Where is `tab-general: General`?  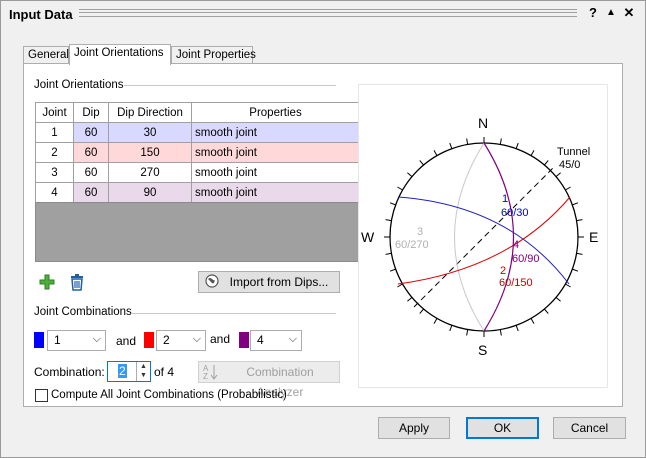
tab-general: General is located at coordinates (46, 55).